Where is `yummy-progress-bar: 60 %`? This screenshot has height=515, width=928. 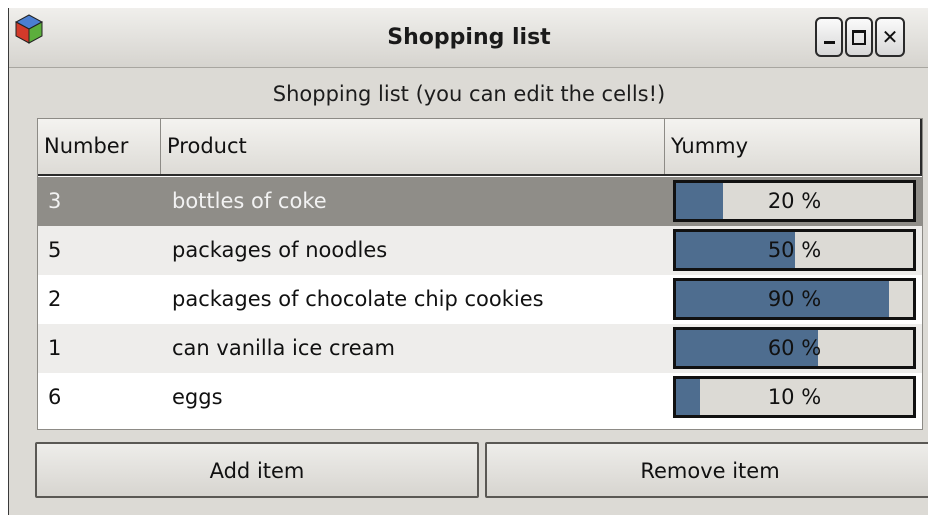
yummy-progress-bar: 60 % is located at coordinates (794, 348).